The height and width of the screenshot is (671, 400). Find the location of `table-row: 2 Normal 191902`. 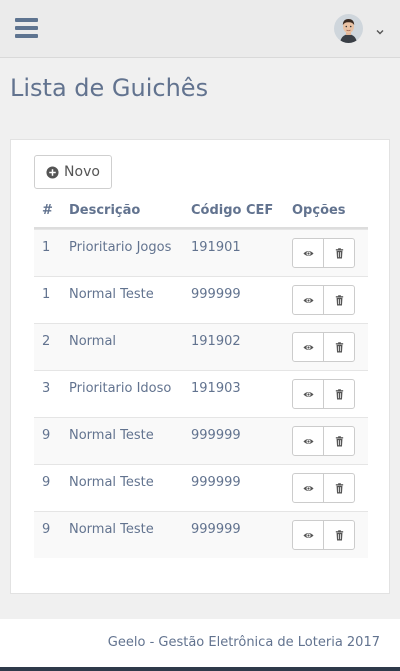

table-row: 2 Normal 191902 is located at coordinates (201, 346).